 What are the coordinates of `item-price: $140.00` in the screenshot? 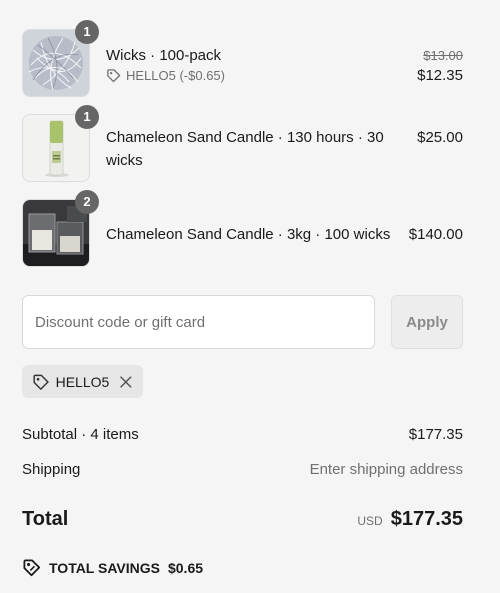 It's located at (435, 234).